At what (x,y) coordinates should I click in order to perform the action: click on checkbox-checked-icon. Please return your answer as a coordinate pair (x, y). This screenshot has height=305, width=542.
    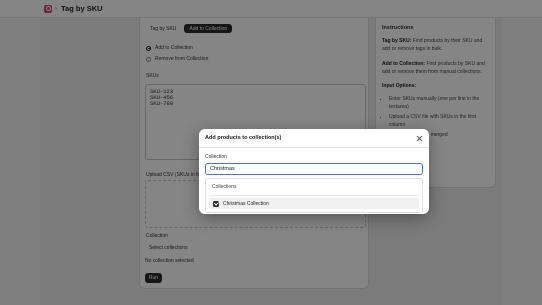
    Looking at the image, I should click on (216, 203).